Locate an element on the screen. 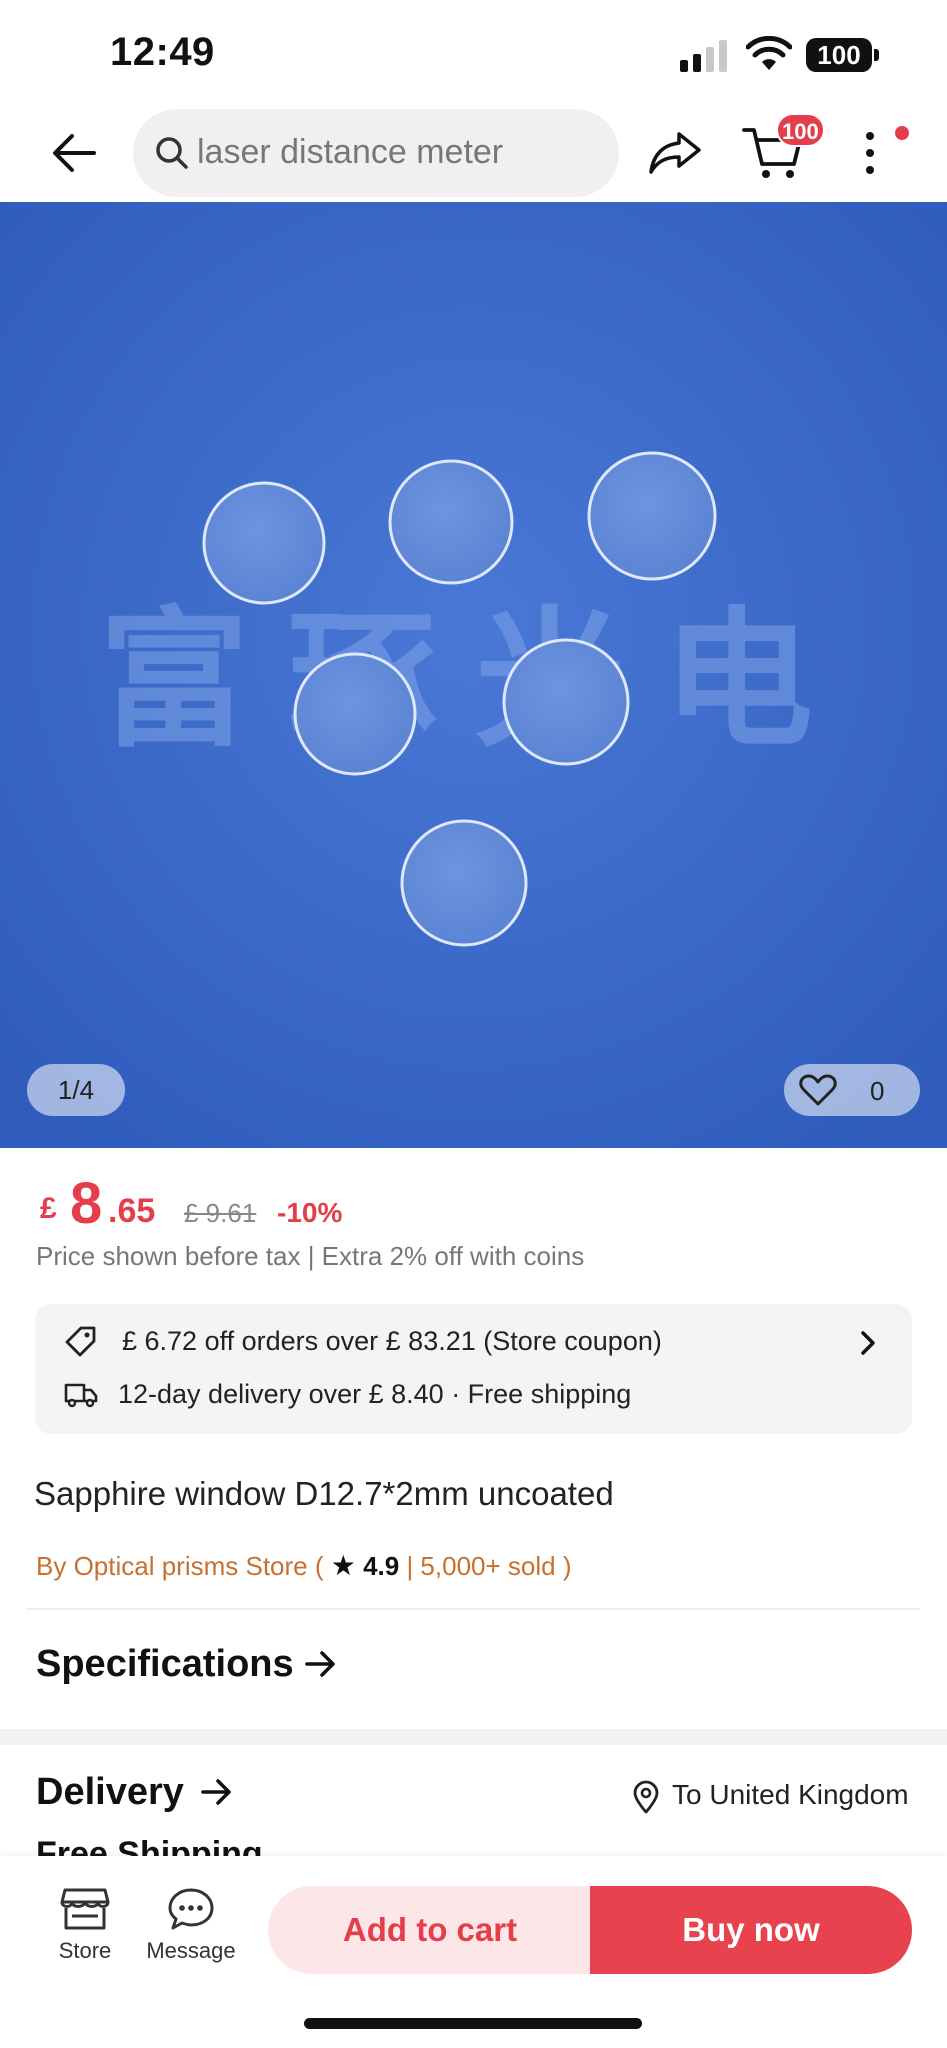  section-separator is located at coordinates (473, 1737).